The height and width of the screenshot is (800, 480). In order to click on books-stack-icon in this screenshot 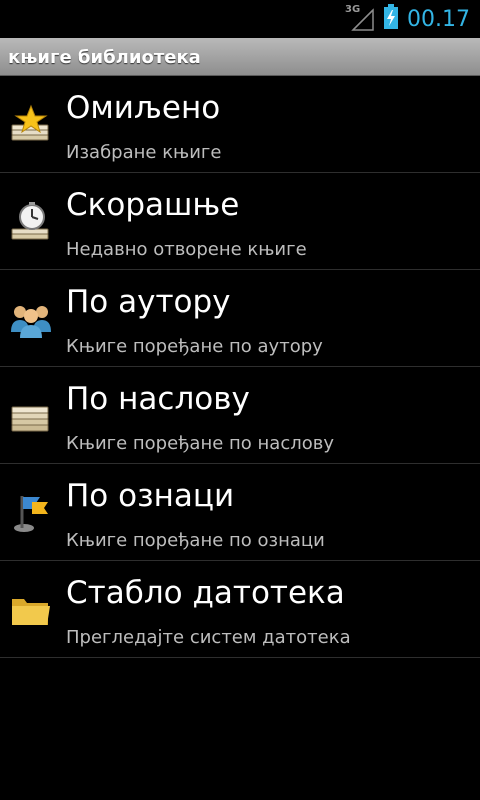, I will do `click(31, 416)`.